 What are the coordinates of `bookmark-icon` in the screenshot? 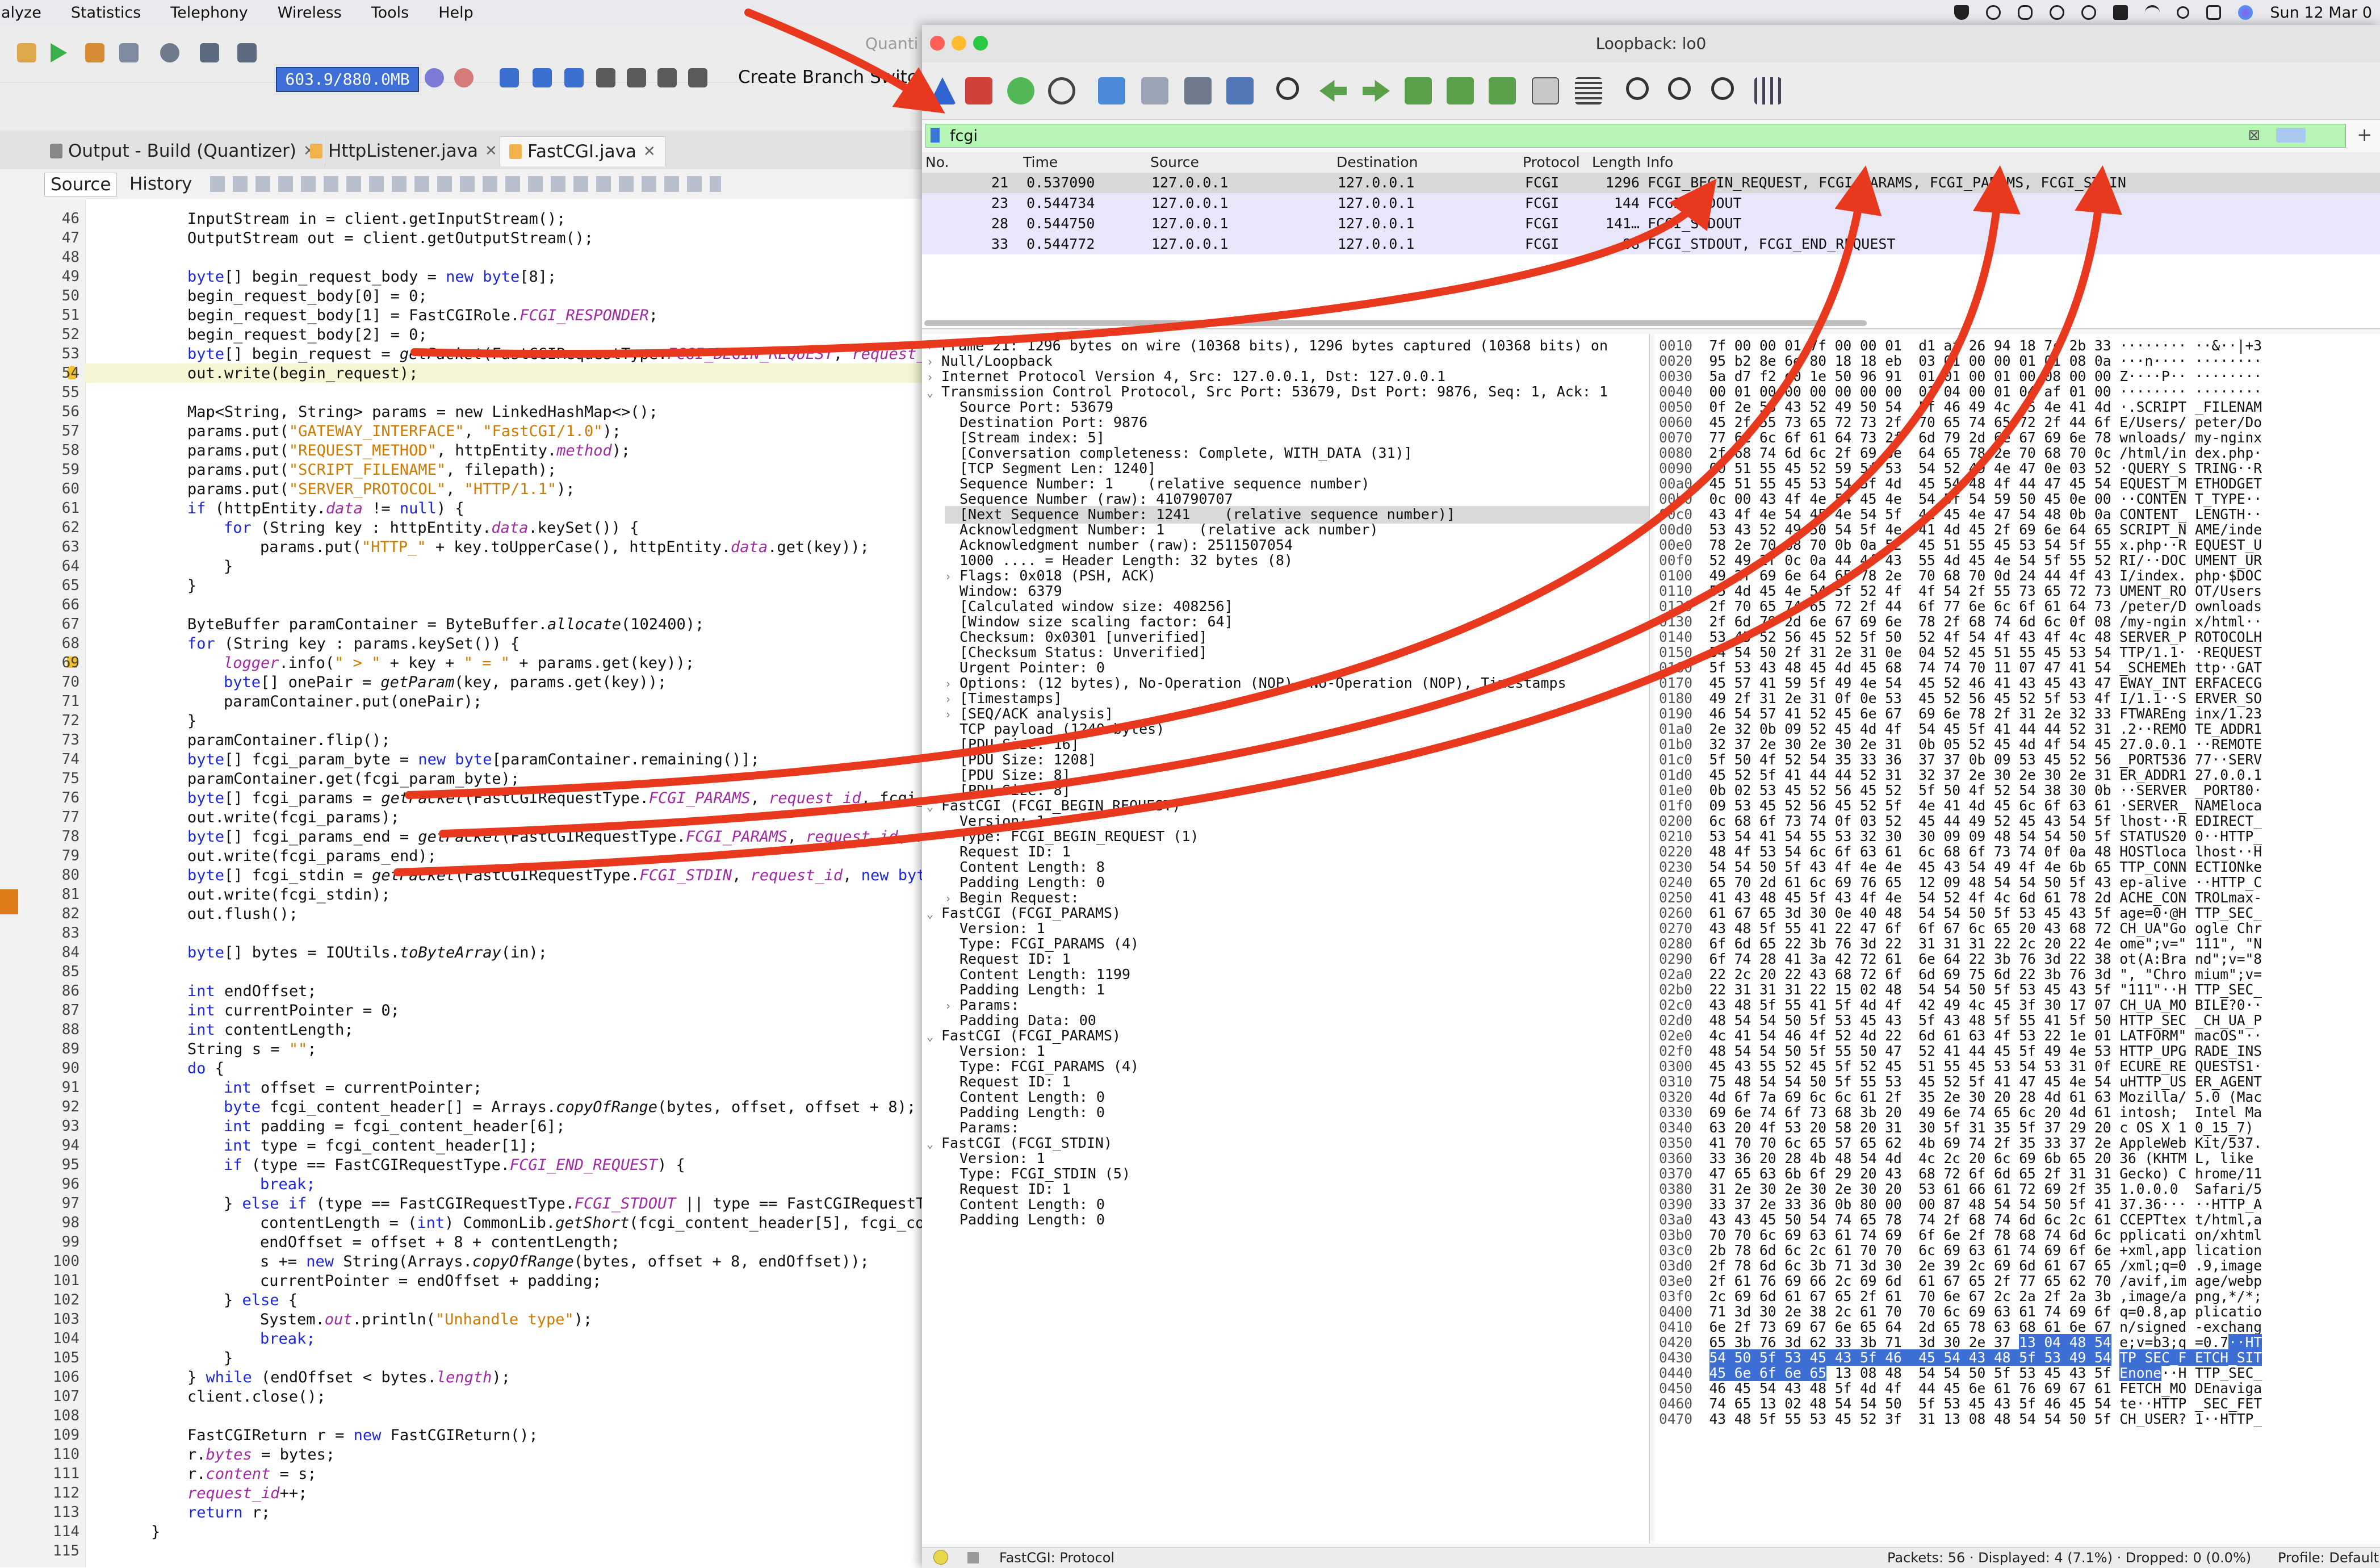 It's located at (935, 135).